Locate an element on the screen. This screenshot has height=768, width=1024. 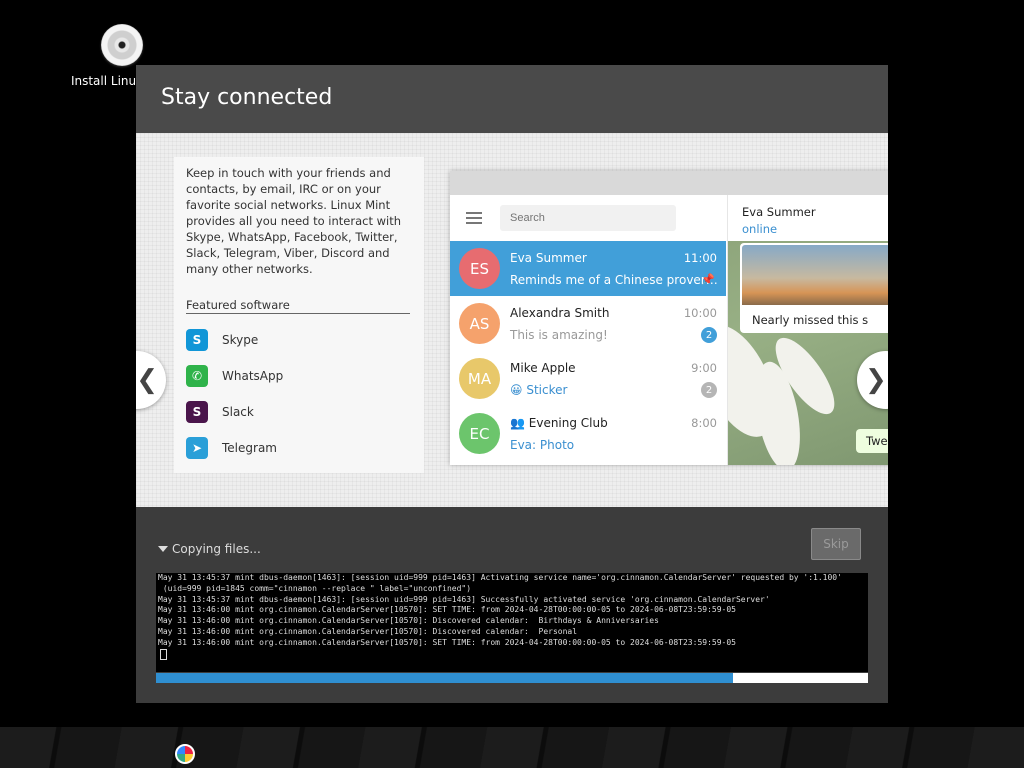
cd-icon is located at coordinates (122, 45).